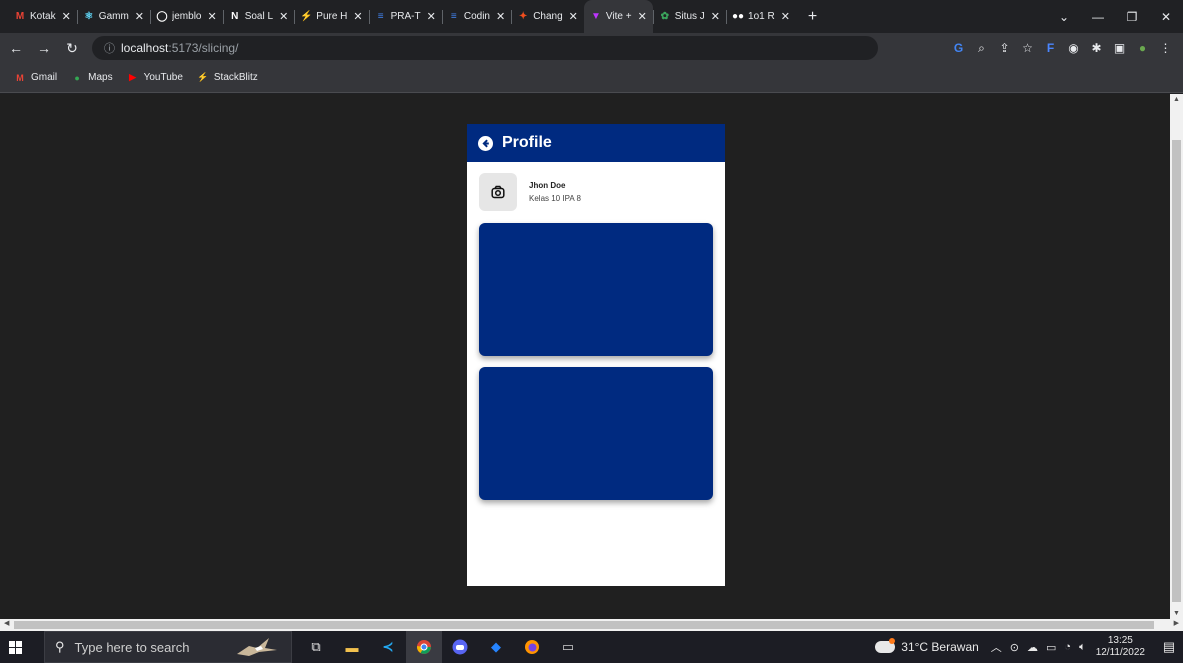 This screenshot has height=663, width=1183. What do you see at coordinates (476, 16) in the screenshot?
I see `browser-tab: ≡ Codin ✕` at bounding box center [476, 16].